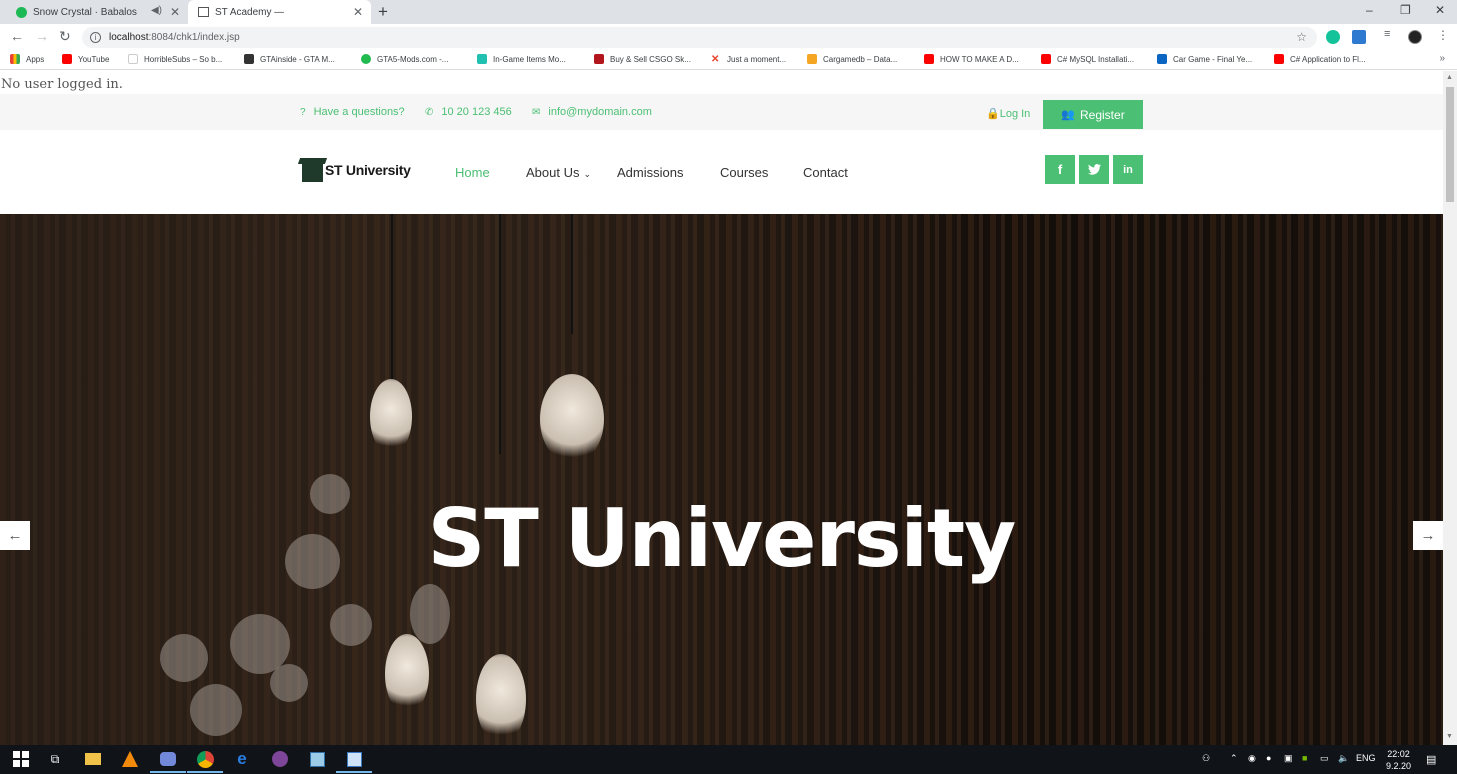 This screenshot has height=774, width=1457. Describe the element at coordinates (1288, 758) in the screenshot. I see `tray-app-icon: ▣` at that location.